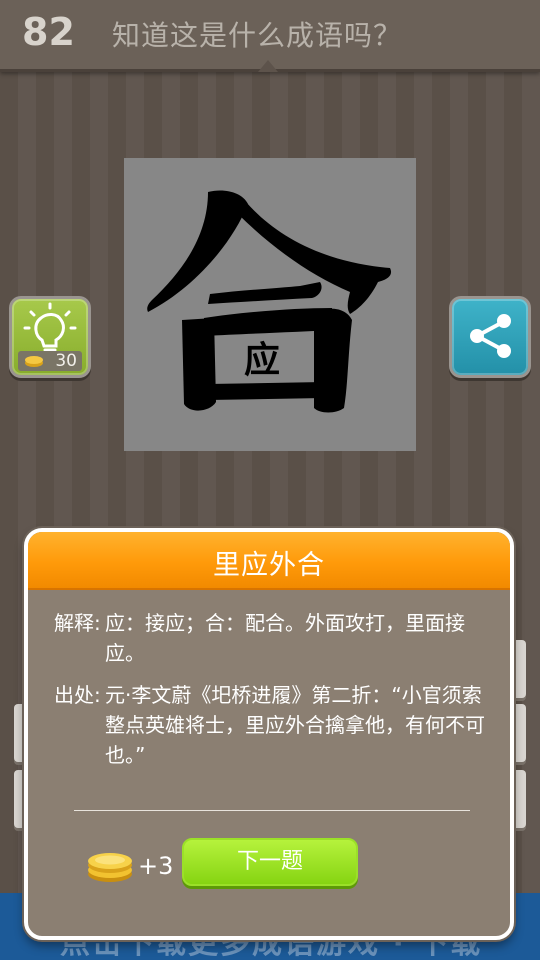 This screenshot has width=540, height=960. Describe the element at coordinates (272, 810) in the screenshot. I see `divider` at that location.